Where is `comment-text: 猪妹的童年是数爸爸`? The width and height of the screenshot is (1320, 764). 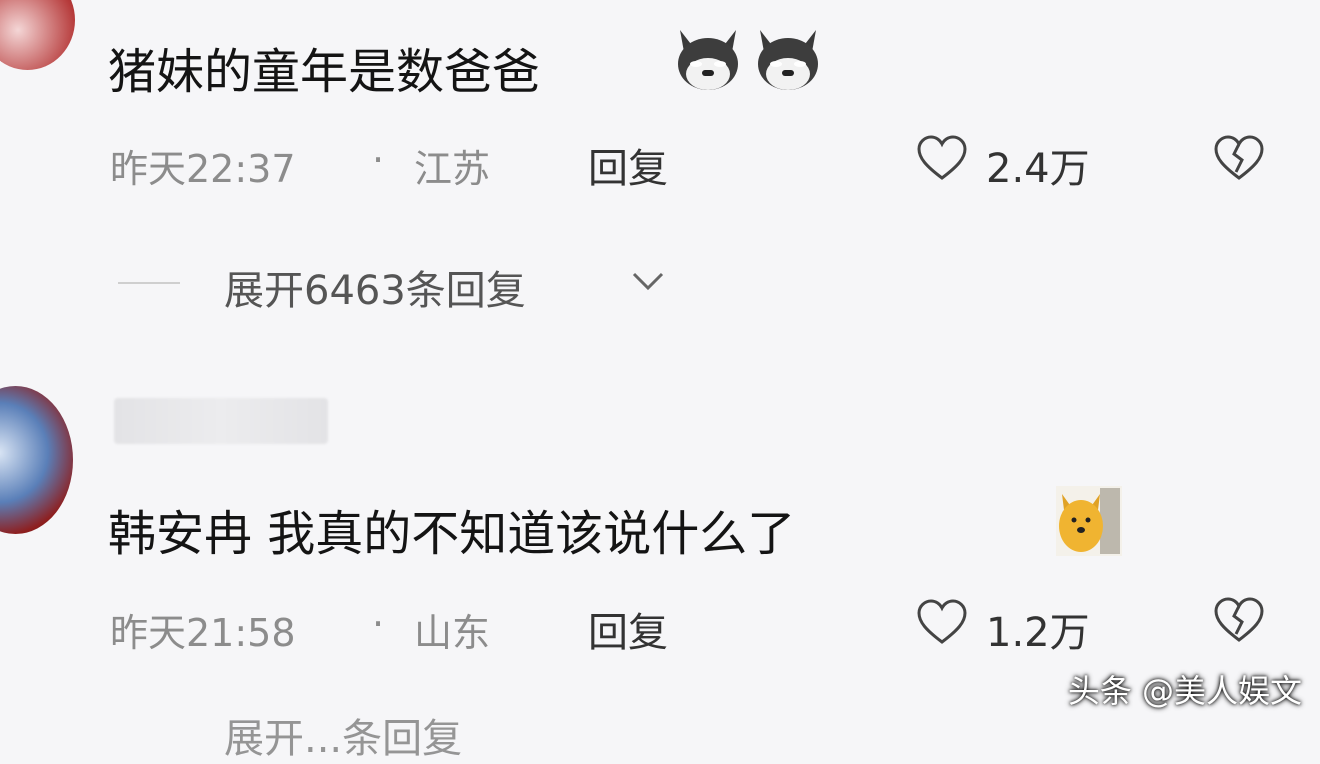
comment-text: 猪妹的童年是数爸爸 is located at coordinates (324, 72).